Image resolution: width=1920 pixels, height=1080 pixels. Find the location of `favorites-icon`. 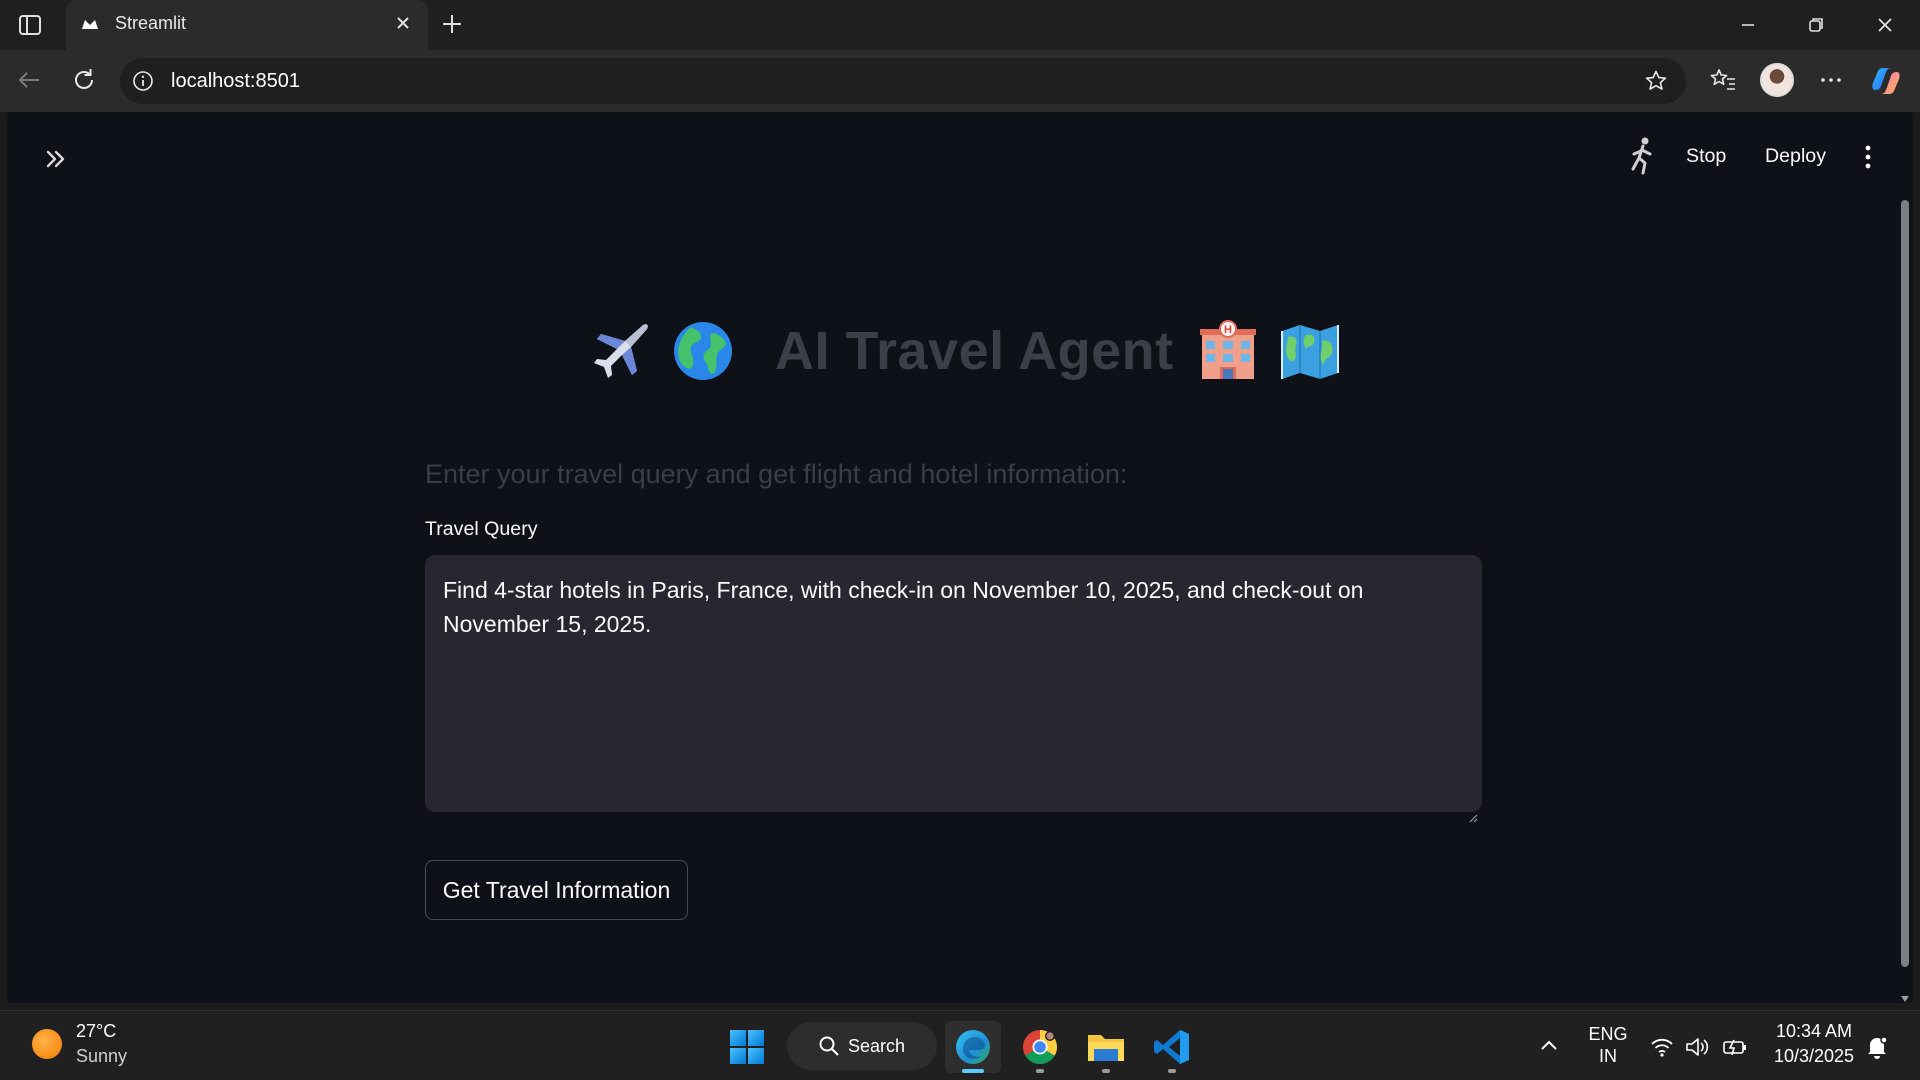

favorites-icon is located at coordinates (1723, 80).